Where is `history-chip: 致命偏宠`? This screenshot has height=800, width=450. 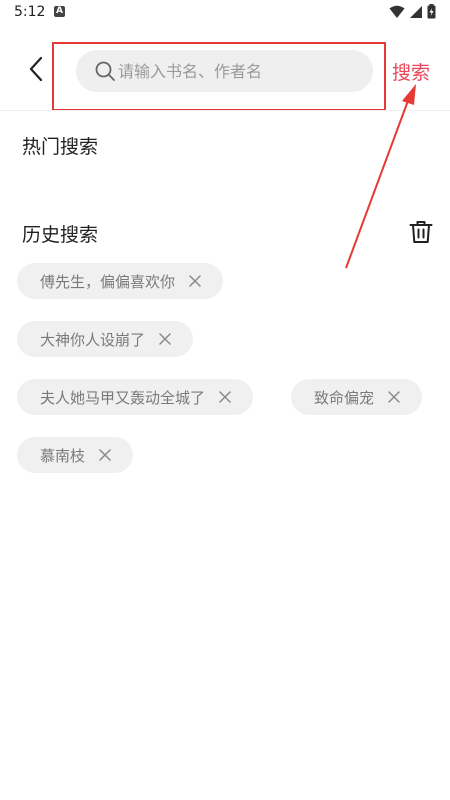 history-chip: 致命偏宠 is located at coordinates (357, 397).